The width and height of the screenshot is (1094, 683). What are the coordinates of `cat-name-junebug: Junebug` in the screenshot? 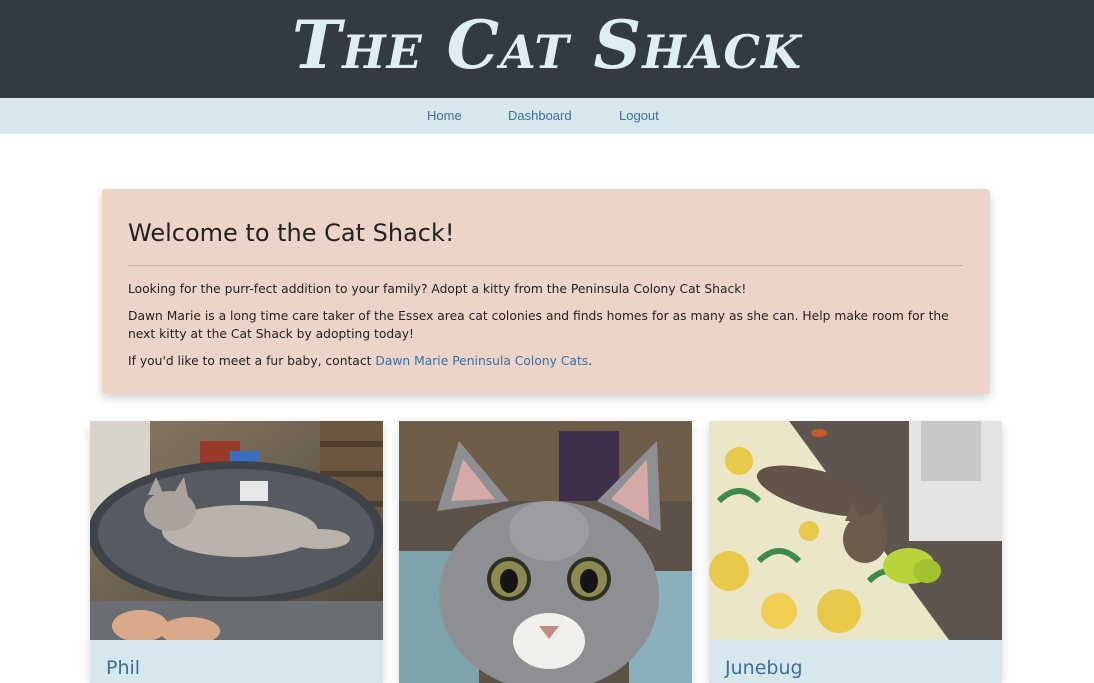 It's located at (764, 668).